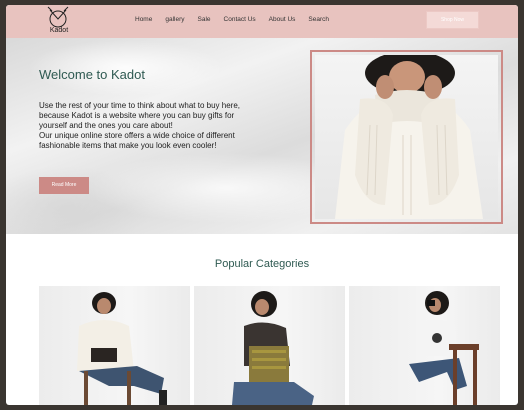  What do you see at coordinates (59, 30) in the screenshot?
I see `logo-text: Kadot` at bounding box center [59, 30].